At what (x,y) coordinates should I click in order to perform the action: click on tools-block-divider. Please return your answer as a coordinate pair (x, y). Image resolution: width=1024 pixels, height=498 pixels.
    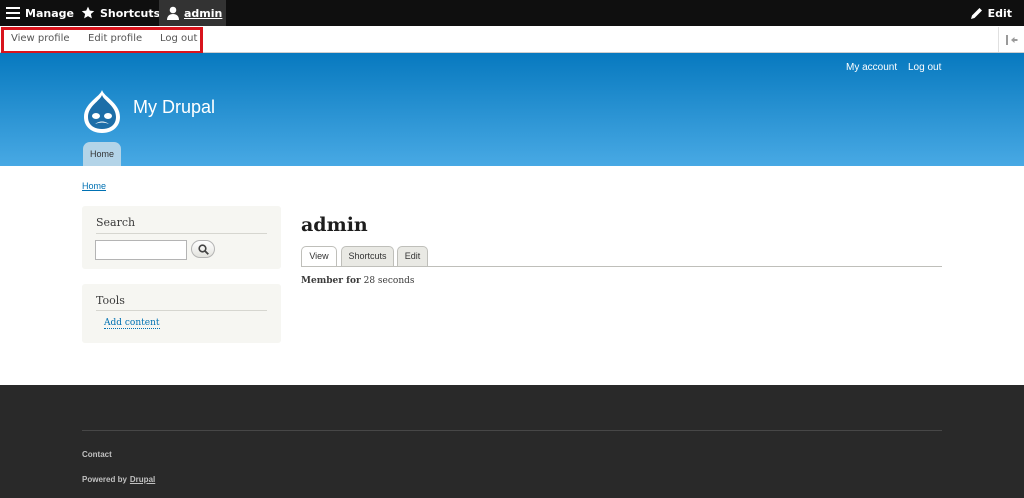
    Looking at the image, I should click on (181, 310).